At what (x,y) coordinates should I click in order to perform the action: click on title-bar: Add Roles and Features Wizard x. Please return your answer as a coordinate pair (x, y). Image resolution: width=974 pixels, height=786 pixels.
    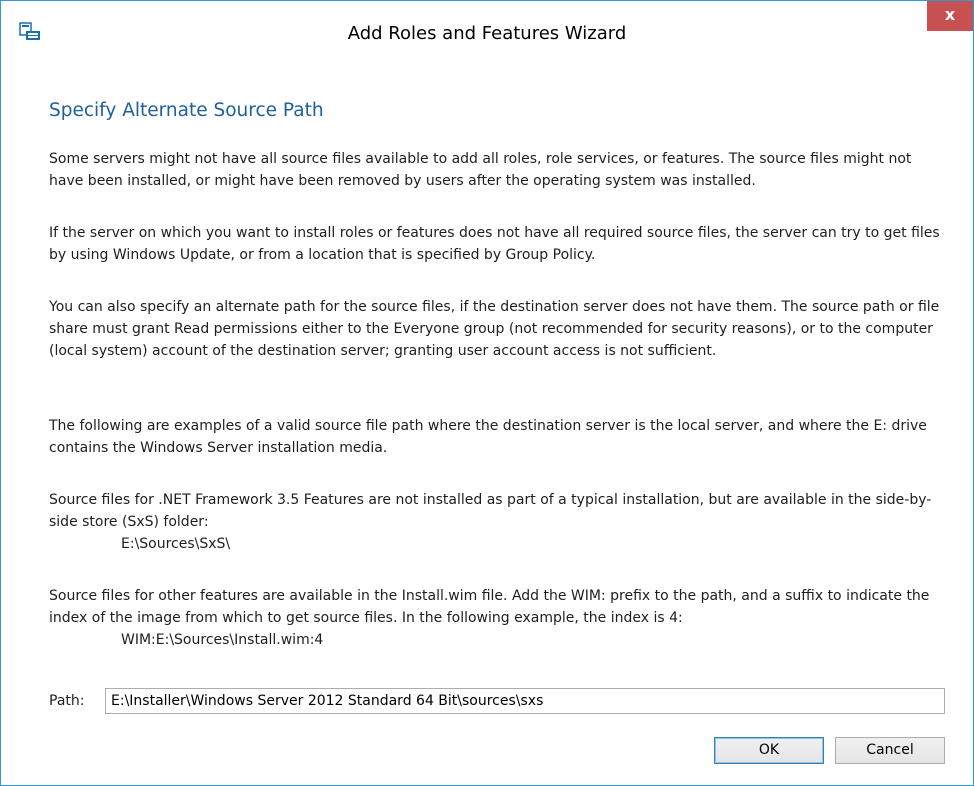
    Looking at the image, I should click on (487, 36).